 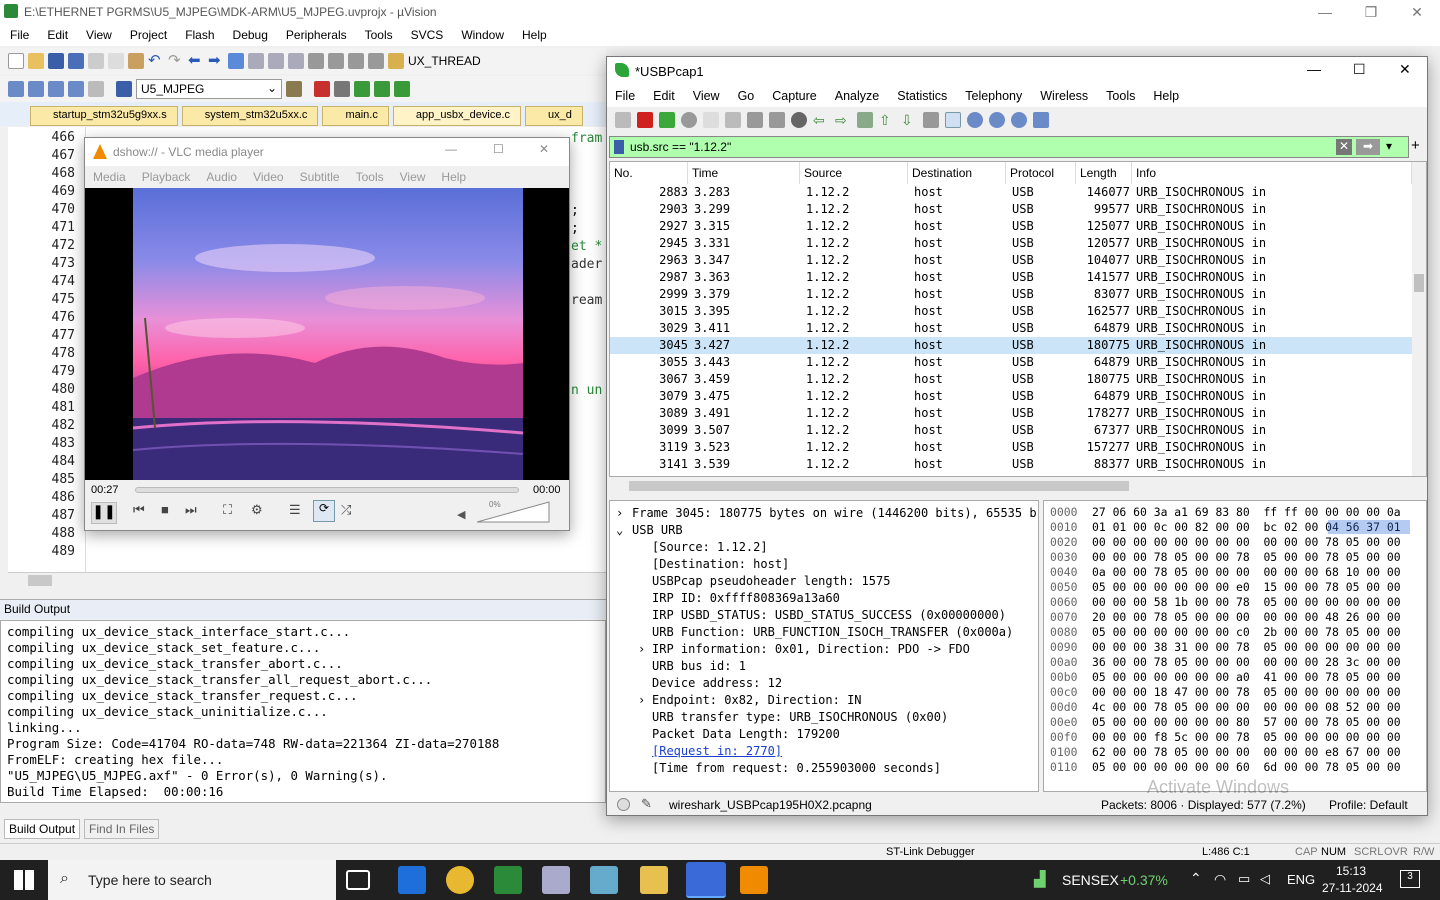 I want to click on find-in-files-icon, so click(x=396, y=61).